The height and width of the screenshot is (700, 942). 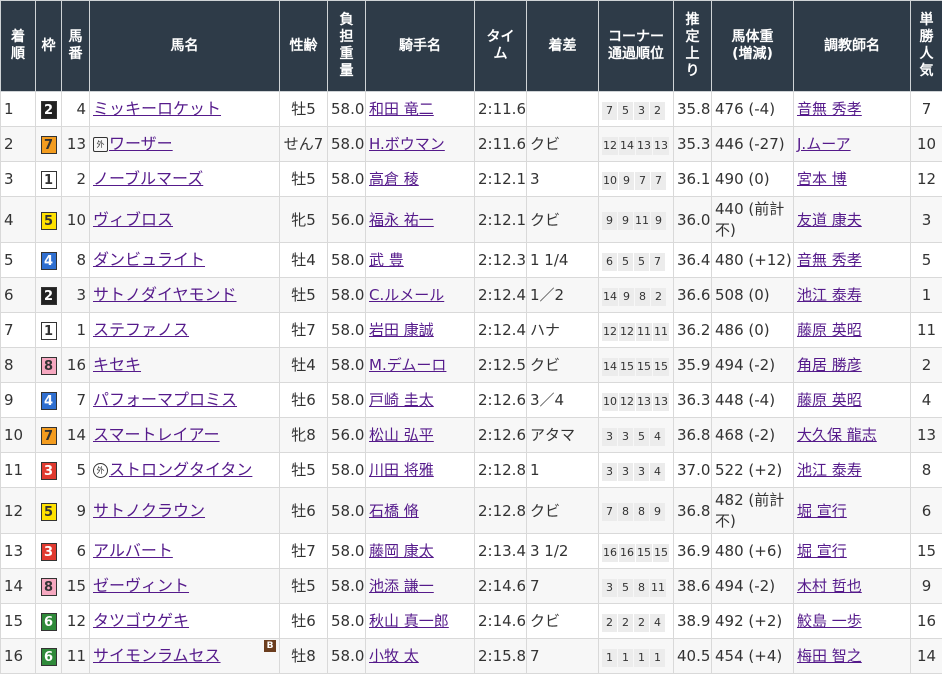 What do you see at coordinates (141, 329) in the screenshot?
I see `horse-name-link: ステファノス` at bounding box center [141, 329].